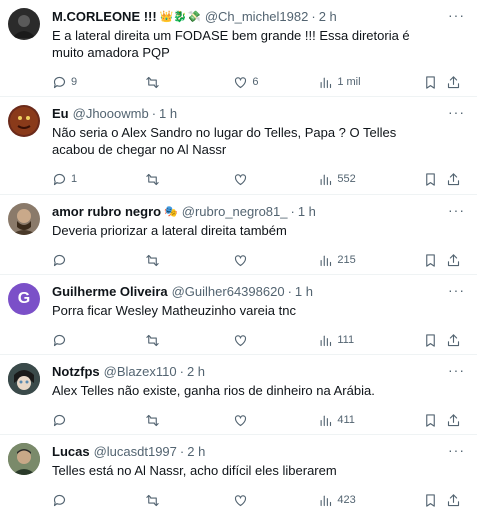  Describe the element at coordinates (346, 179) in the screenshot. I see `view-count: 552` at that location.